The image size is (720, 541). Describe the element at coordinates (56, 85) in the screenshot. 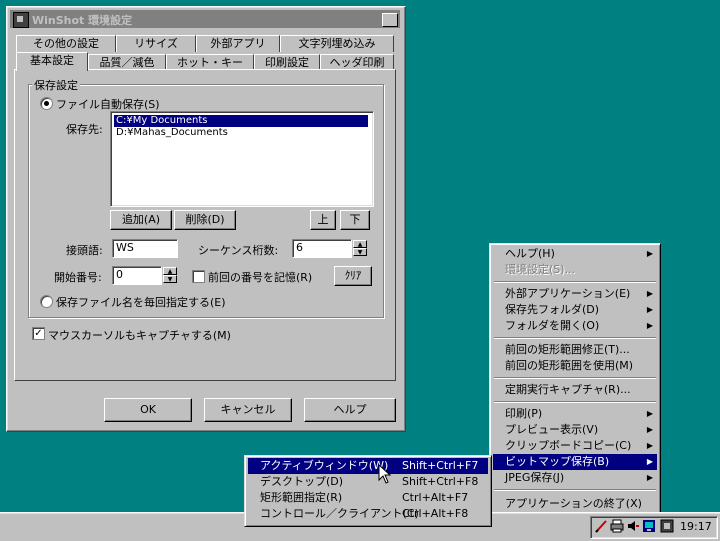

I see `save-settings-label: 保存設定` at that location.